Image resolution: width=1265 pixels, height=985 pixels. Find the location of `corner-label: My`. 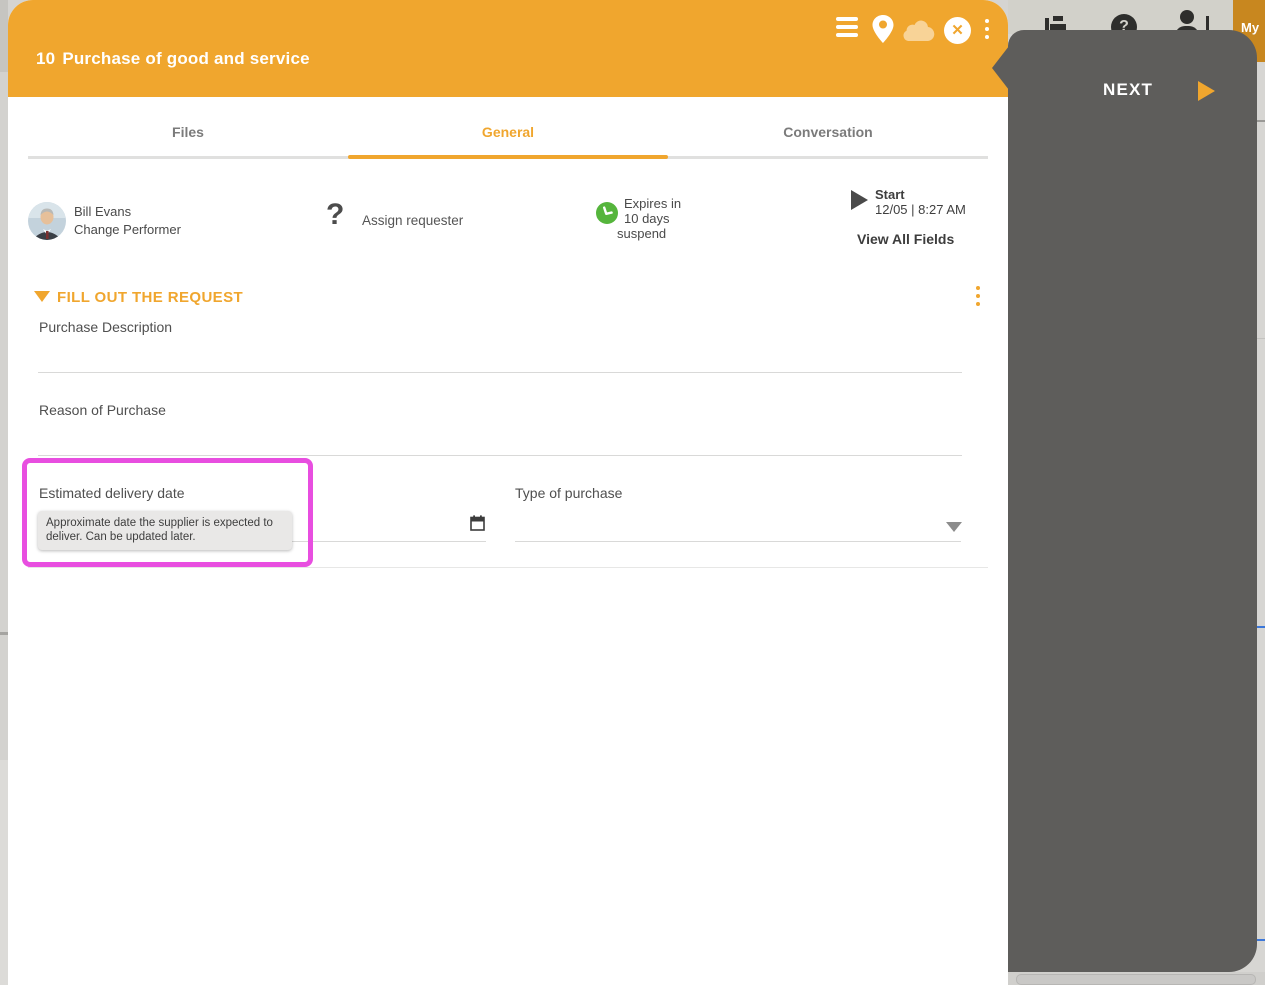

corner-label: My is located at coordinates (1250, 27).